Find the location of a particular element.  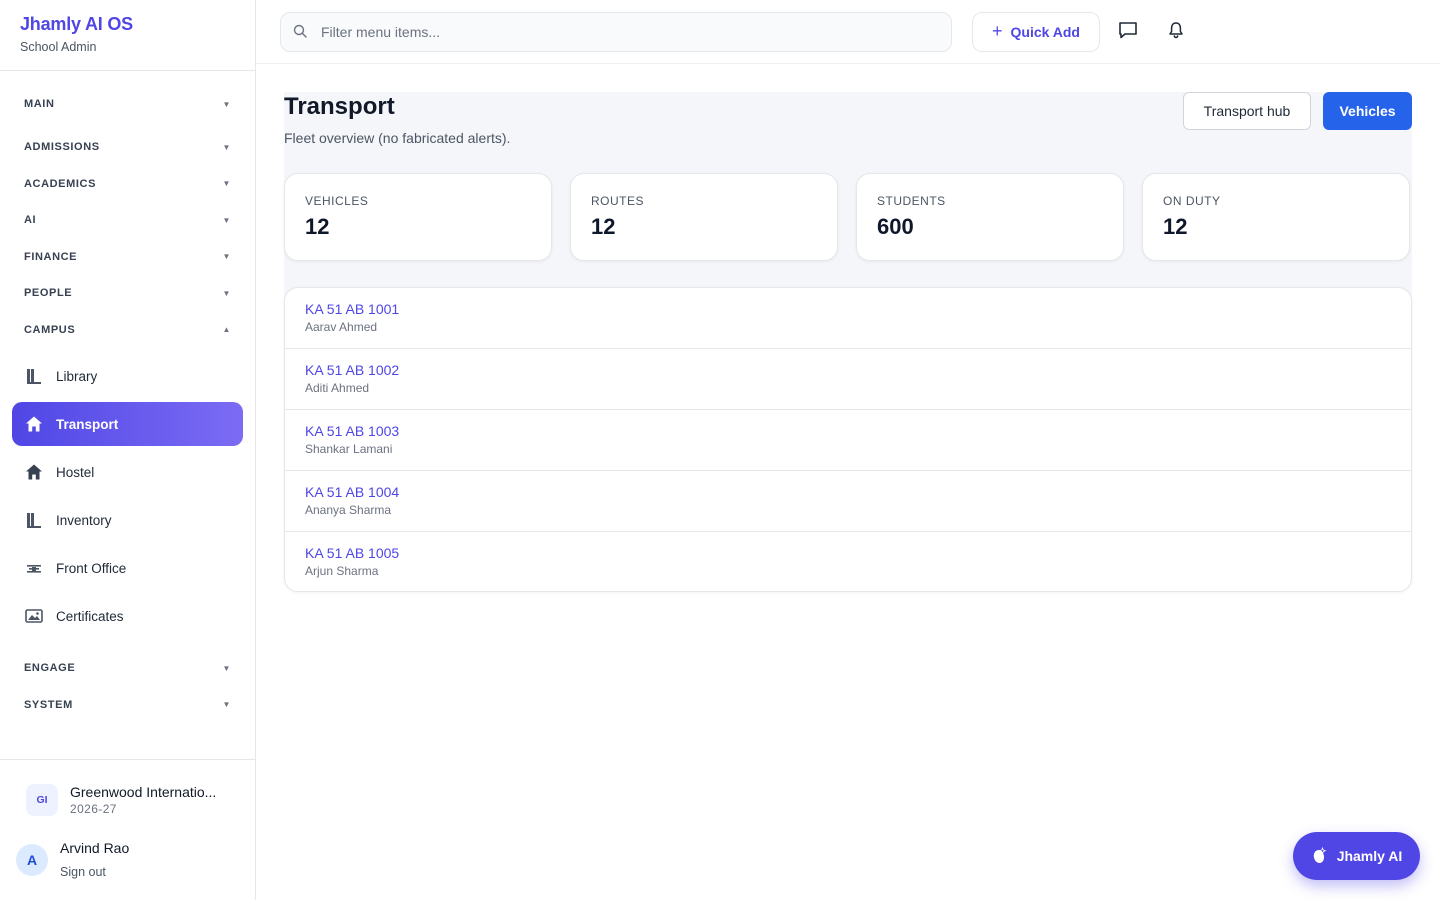

stat-card-routes: ROUTES 12 is located at coordinates (704, 217).